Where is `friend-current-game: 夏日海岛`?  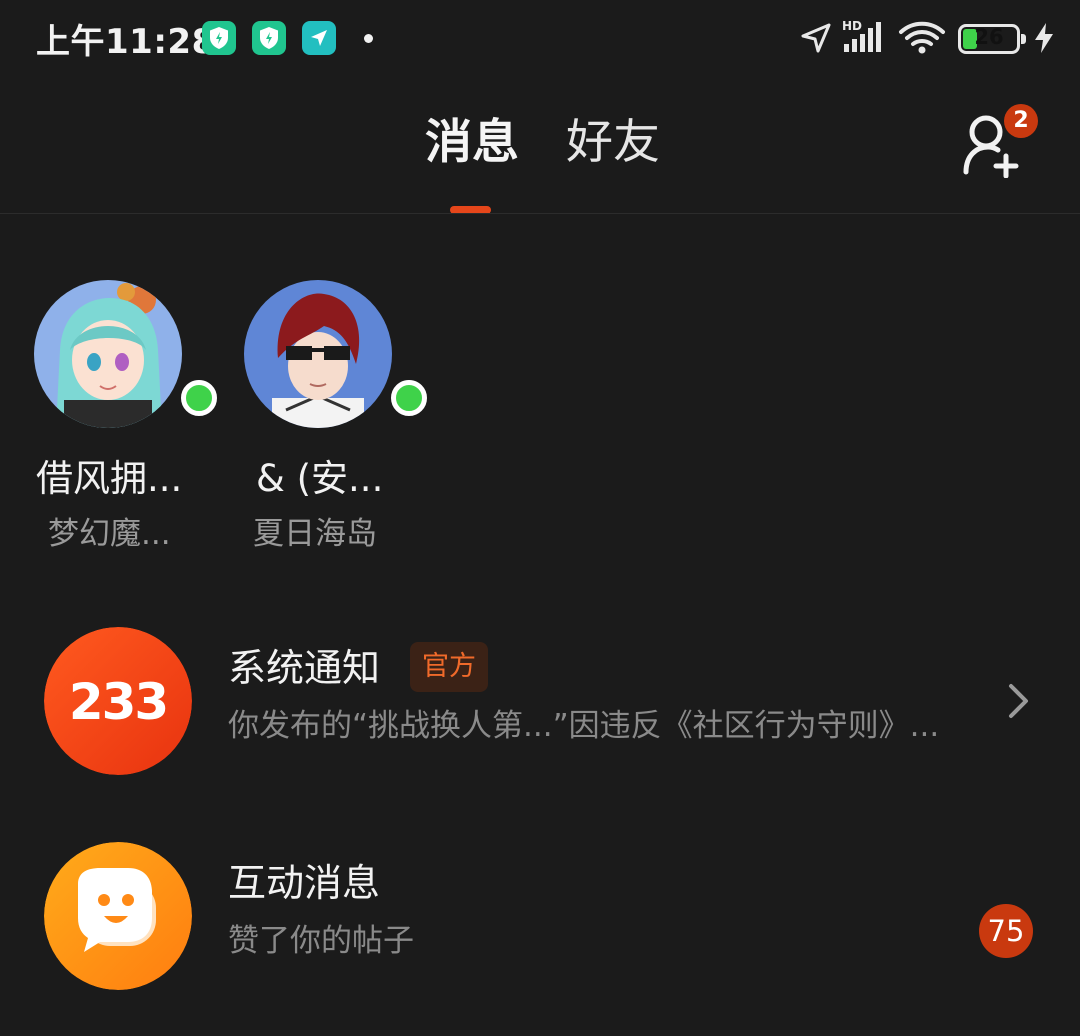
friend-current-game: 夏日海岛 is located at coordinates (315, 534).